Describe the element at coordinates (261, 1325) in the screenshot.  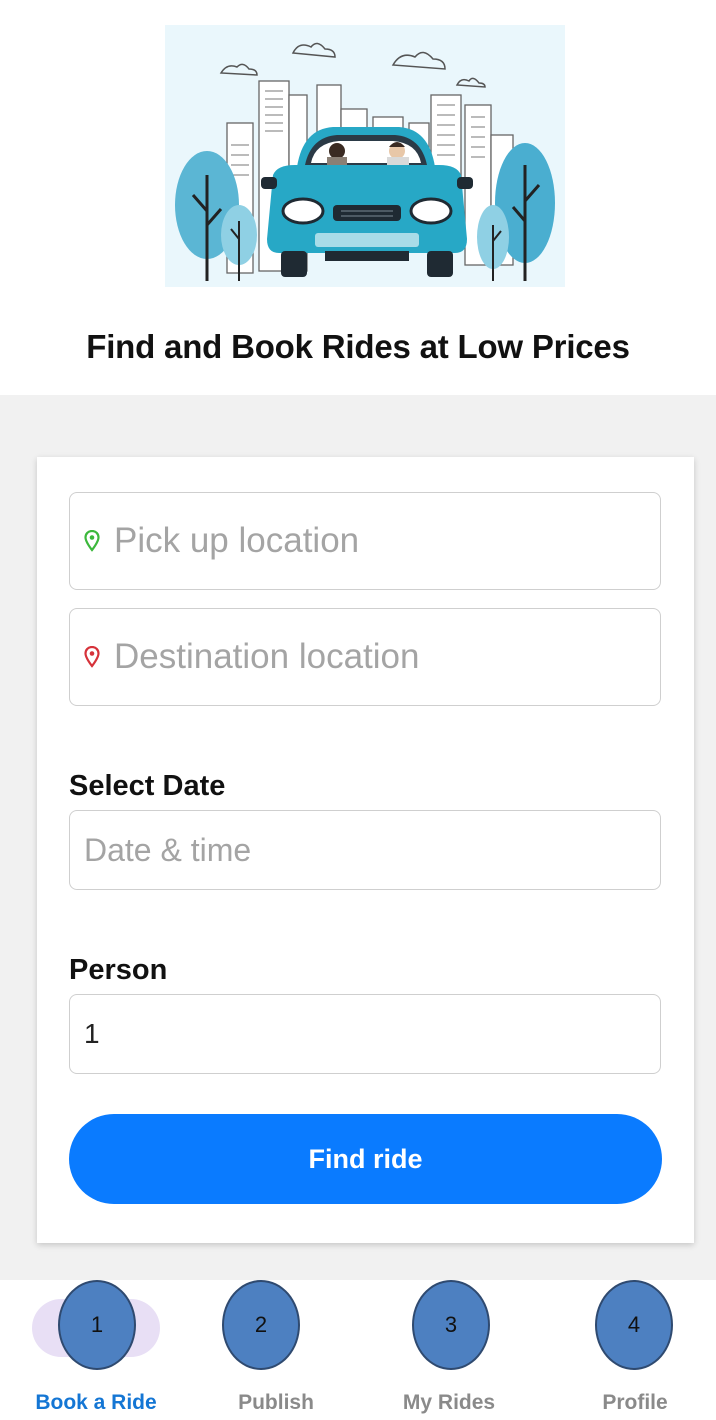
I see `nav-badge: 2` at that location.